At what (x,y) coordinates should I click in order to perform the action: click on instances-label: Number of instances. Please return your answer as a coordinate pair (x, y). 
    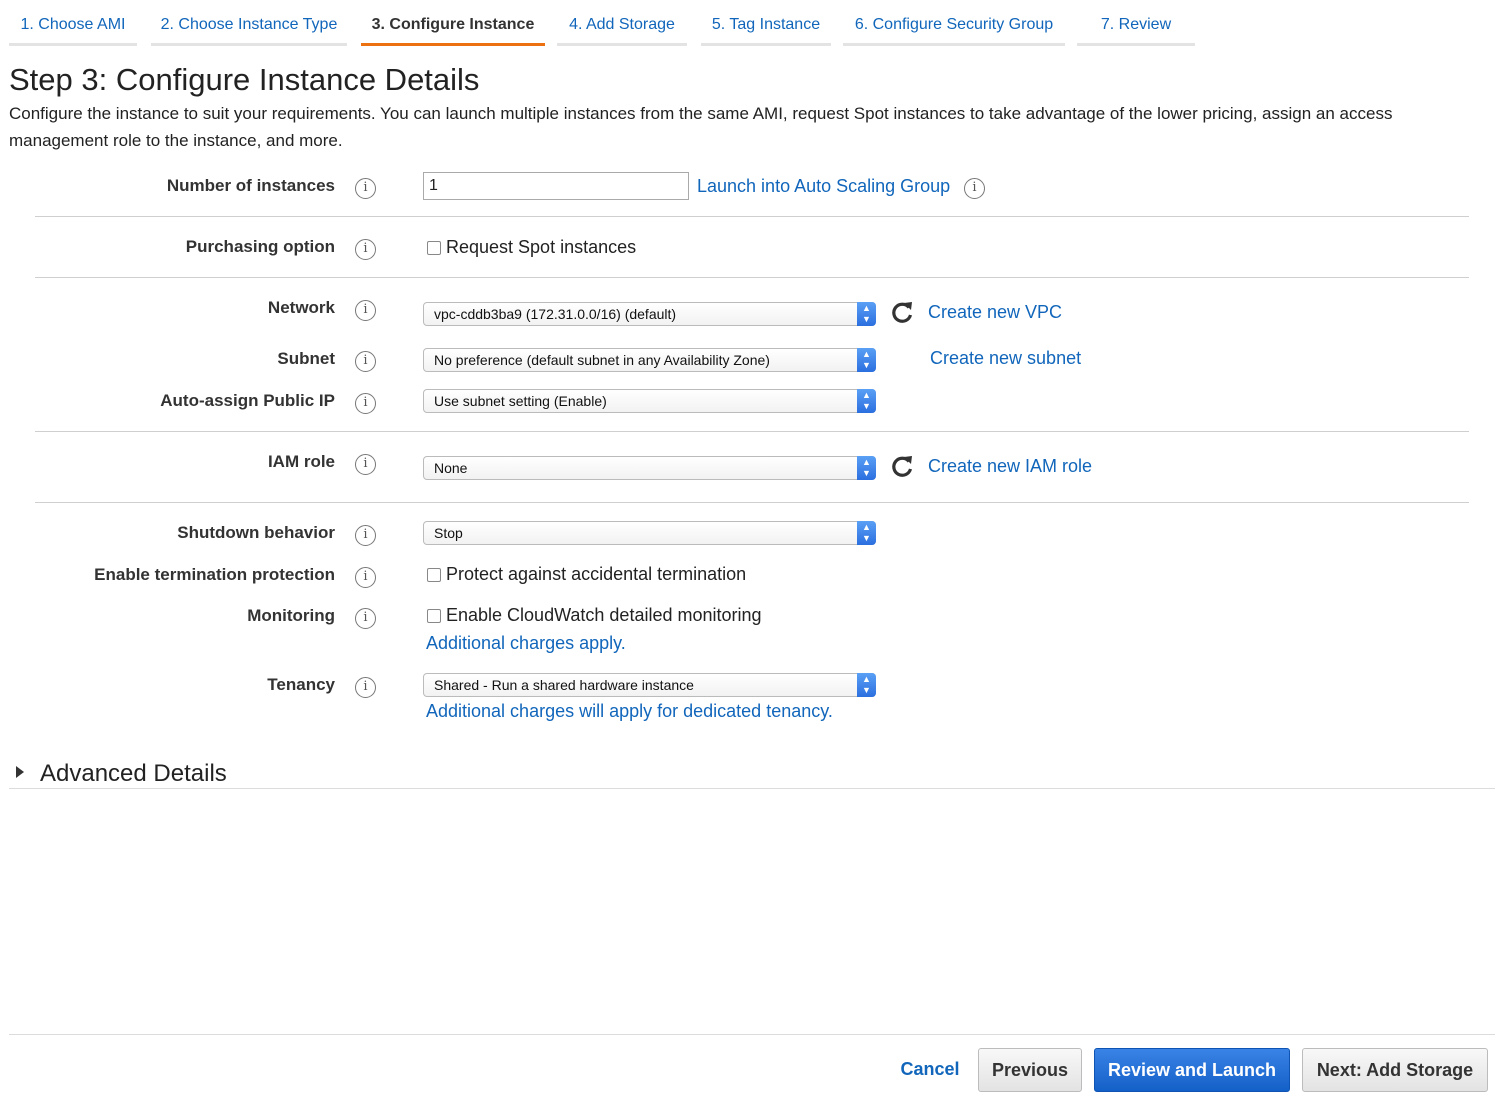
    Looking at the image, I should click on (250, 185).